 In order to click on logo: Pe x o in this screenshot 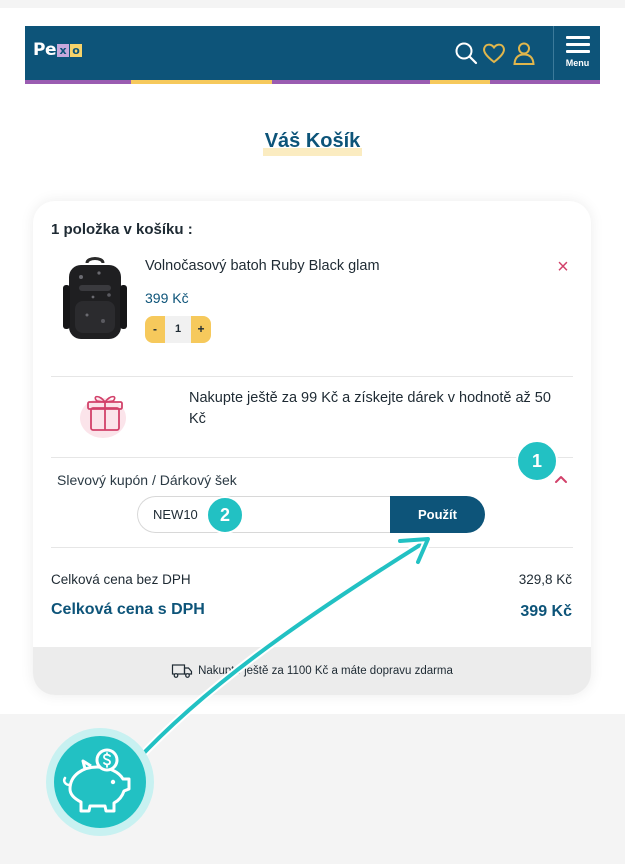, I will do `click(57, 50)`.